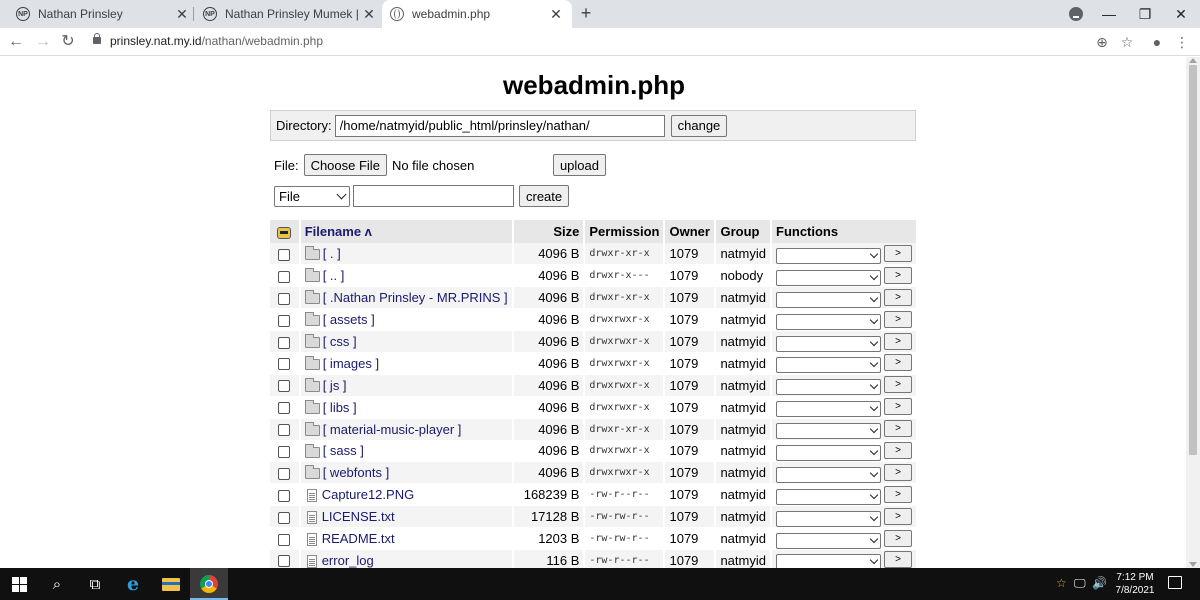 This screenshot has height=600, width=1200. I want to click on back-arrow-icon: ←, so click(16, 42).